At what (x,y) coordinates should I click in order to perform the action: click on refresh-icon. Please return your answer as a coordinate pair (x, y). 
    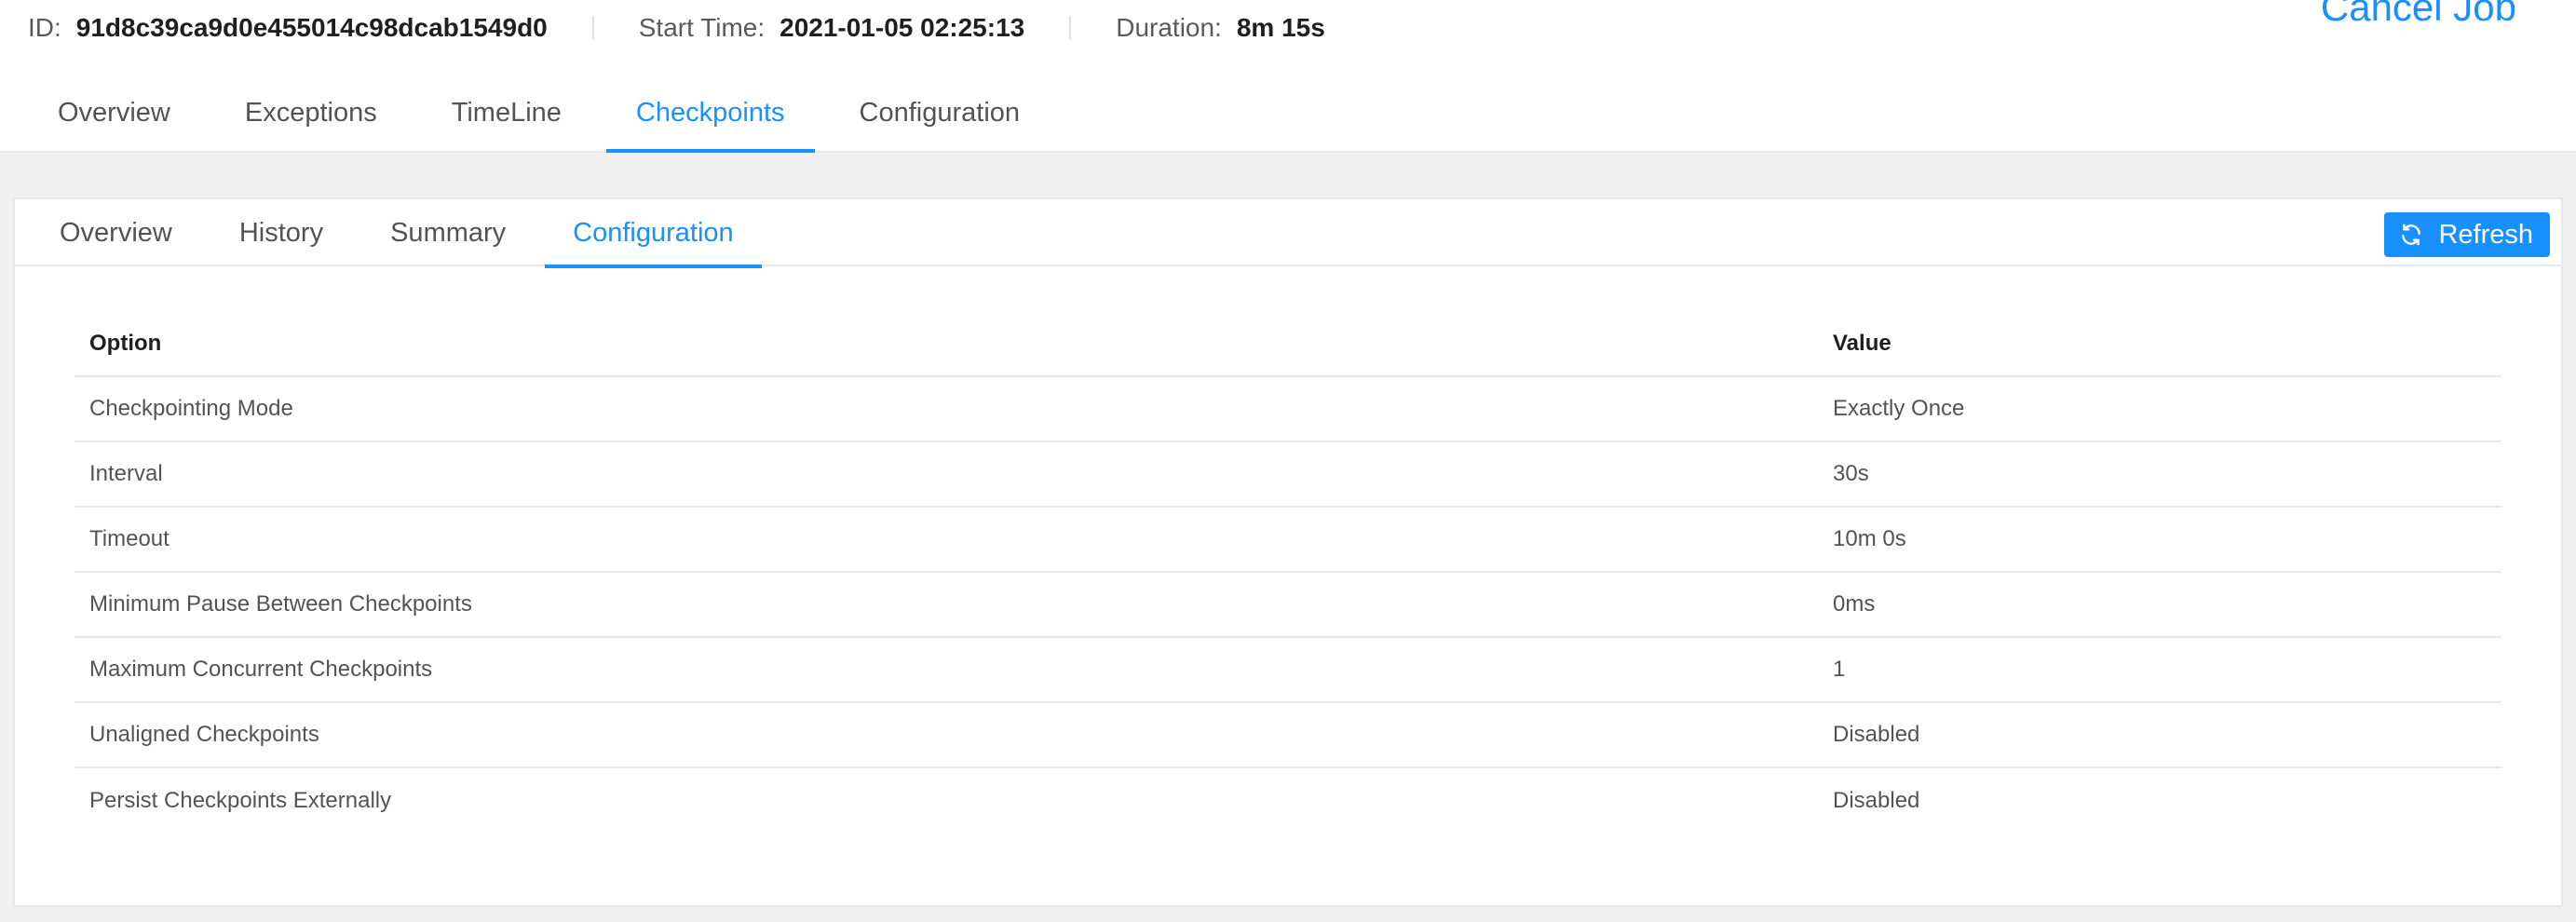
    Looking at the image, I should click on (2418, 235).